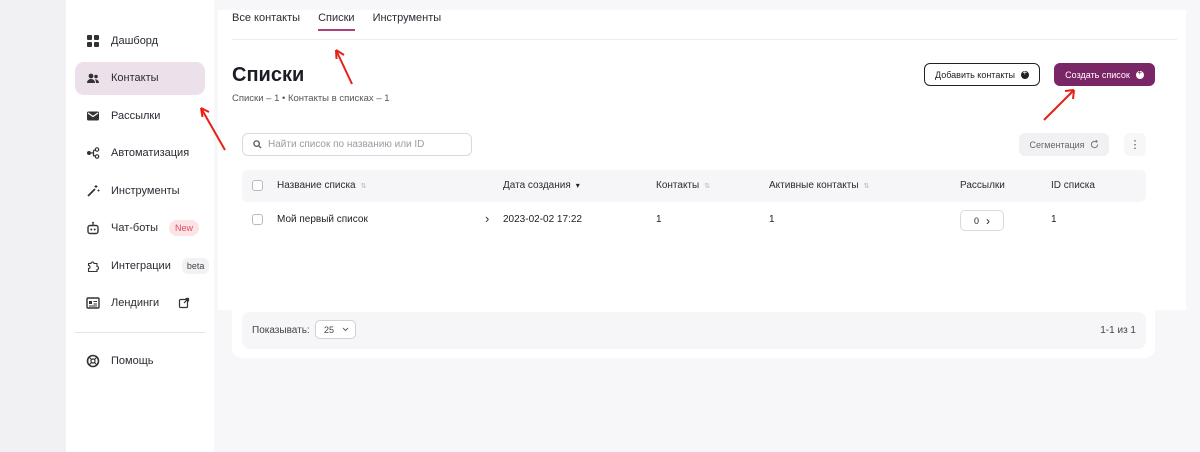 The height and width of the screenshot is (452, 1200). What do you see at coordinates (257, 219) in the screenshot?
I see `row-checkbox` at bounding box center [257, 219].